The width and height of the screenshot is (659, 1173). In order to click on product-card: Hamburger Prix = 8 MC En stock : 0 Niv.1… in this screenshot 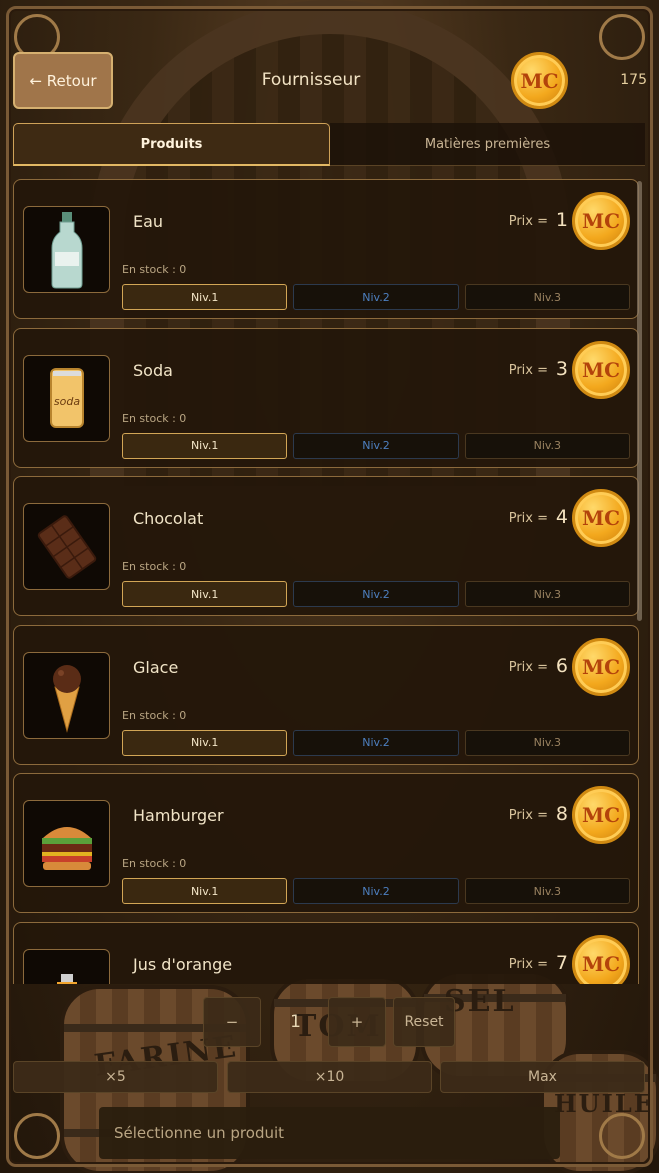, I will do `click(326, 843)`.